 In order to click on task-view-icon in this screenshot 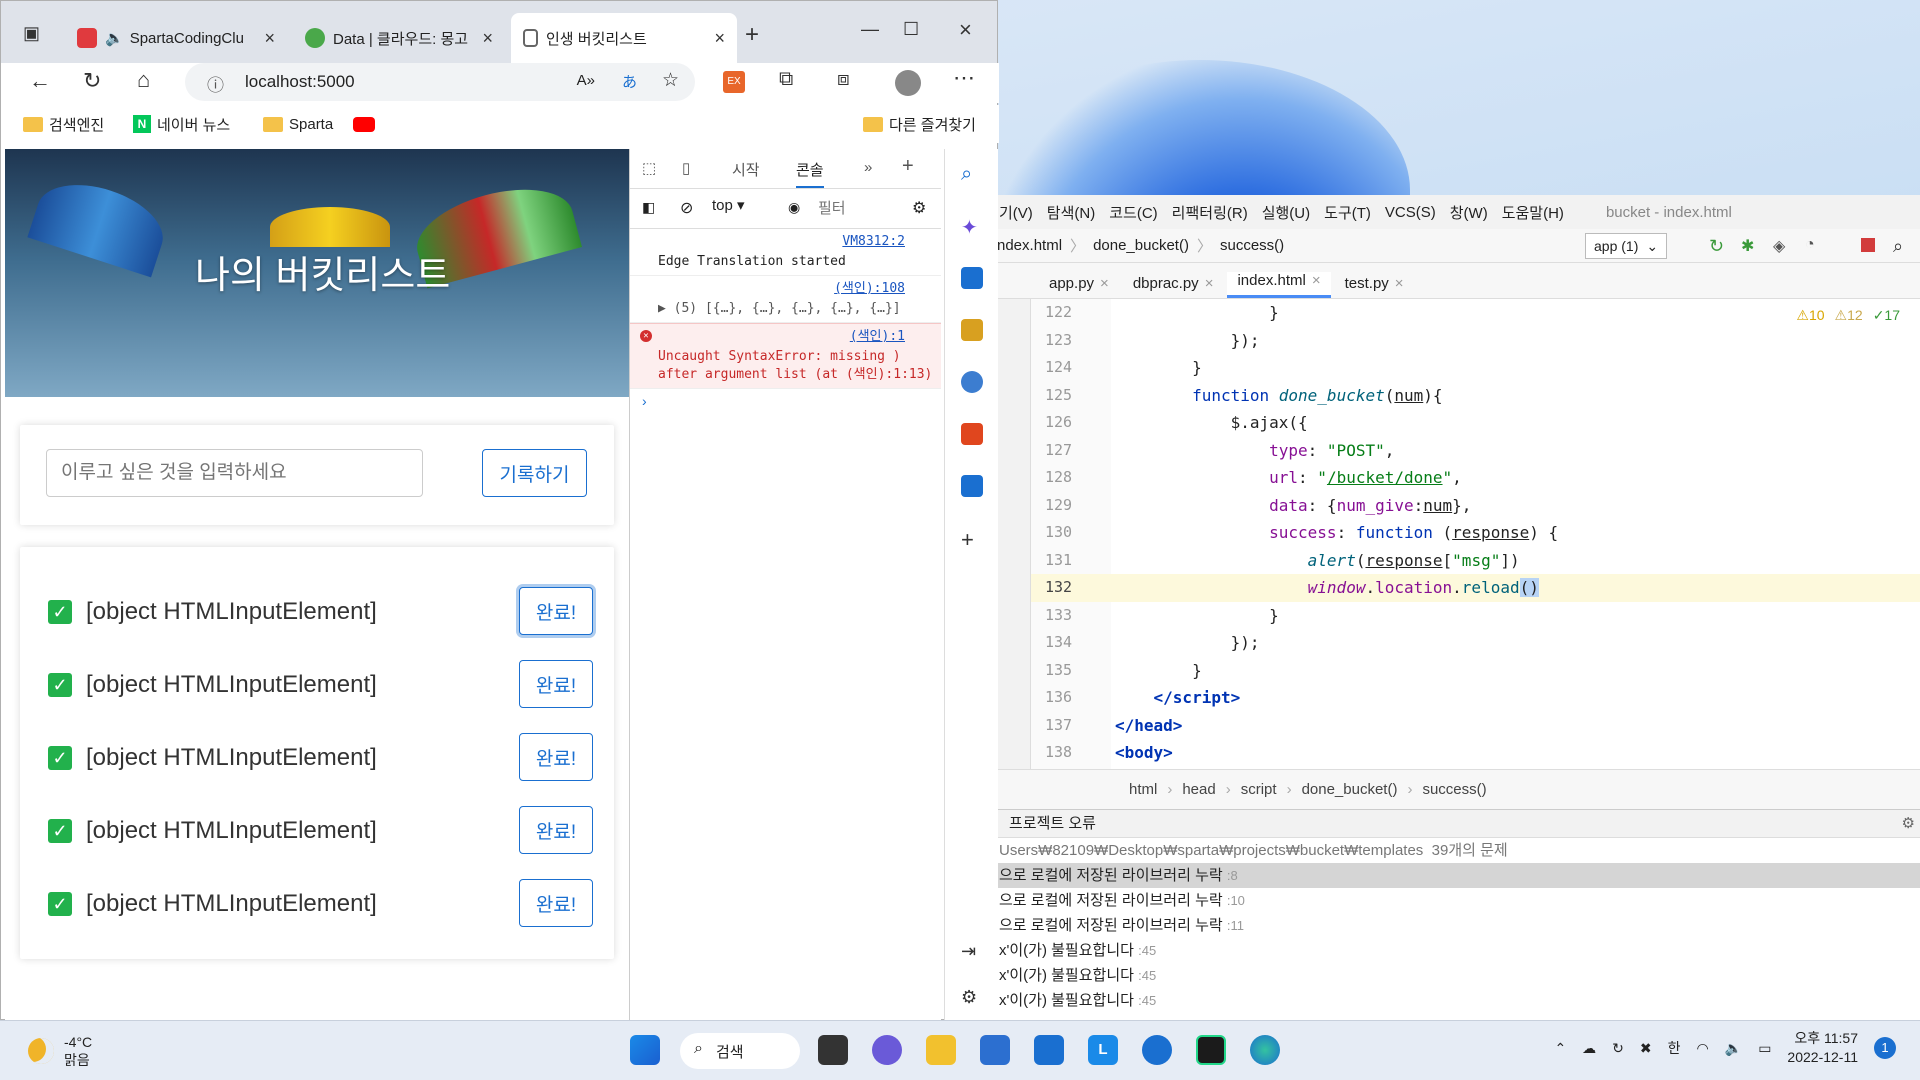, I will do `click(833, 1050)`.